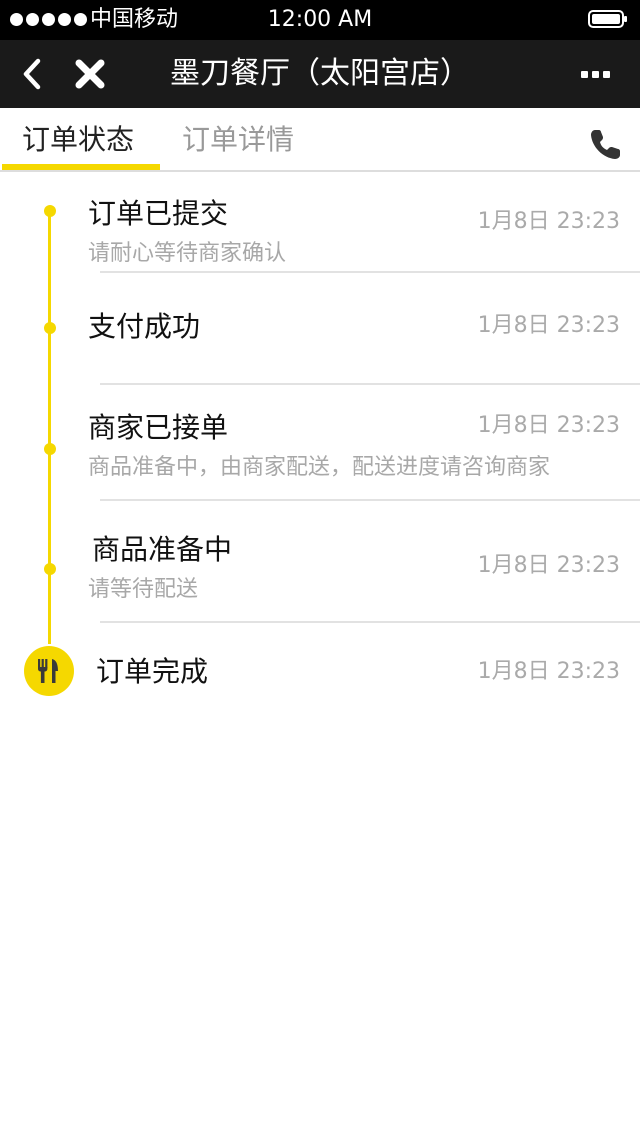 This screenshot has height=1136, width=640. I want to click on tab-bar: 订单状态 订单详情, so click(320, 140).